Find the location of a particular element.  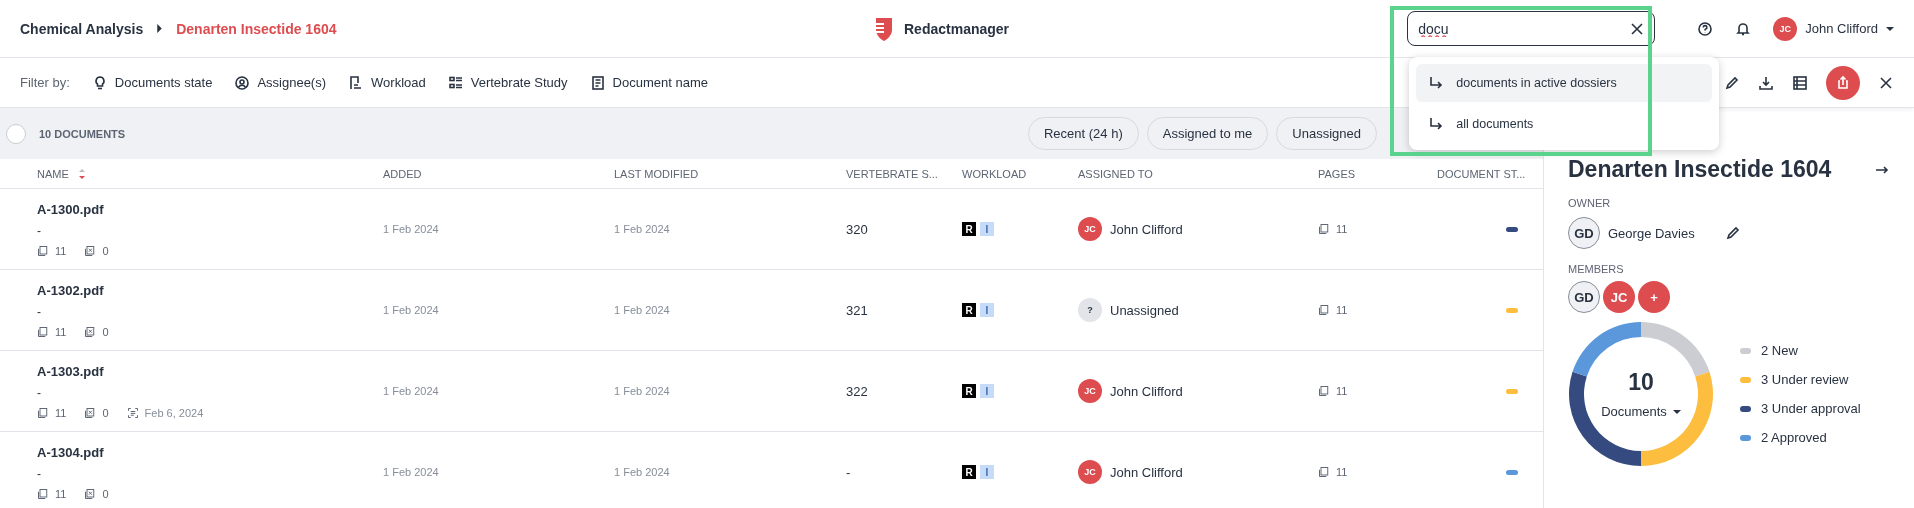

app-name: Redactmanager is located at coordinates (957, 28).